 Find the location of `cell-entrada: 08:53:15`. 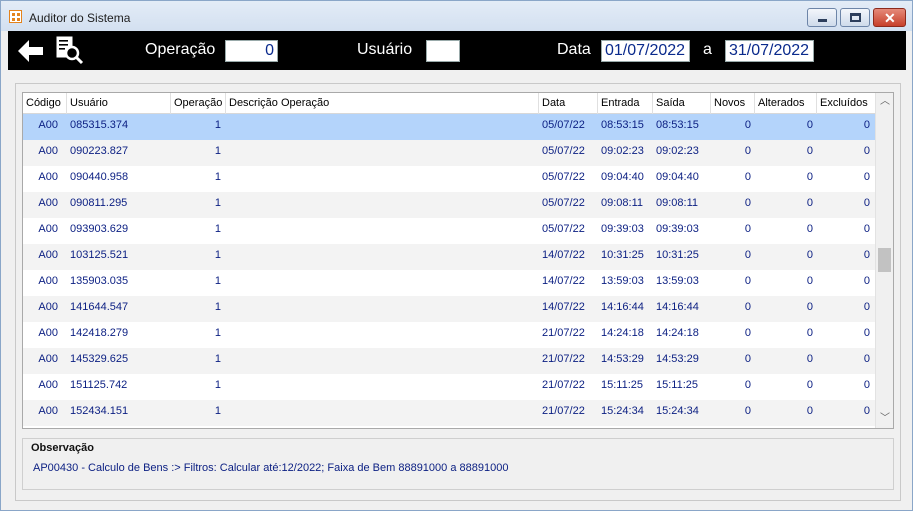

cell-entrada: 08:53:15 is located at coordinates (622, 125).